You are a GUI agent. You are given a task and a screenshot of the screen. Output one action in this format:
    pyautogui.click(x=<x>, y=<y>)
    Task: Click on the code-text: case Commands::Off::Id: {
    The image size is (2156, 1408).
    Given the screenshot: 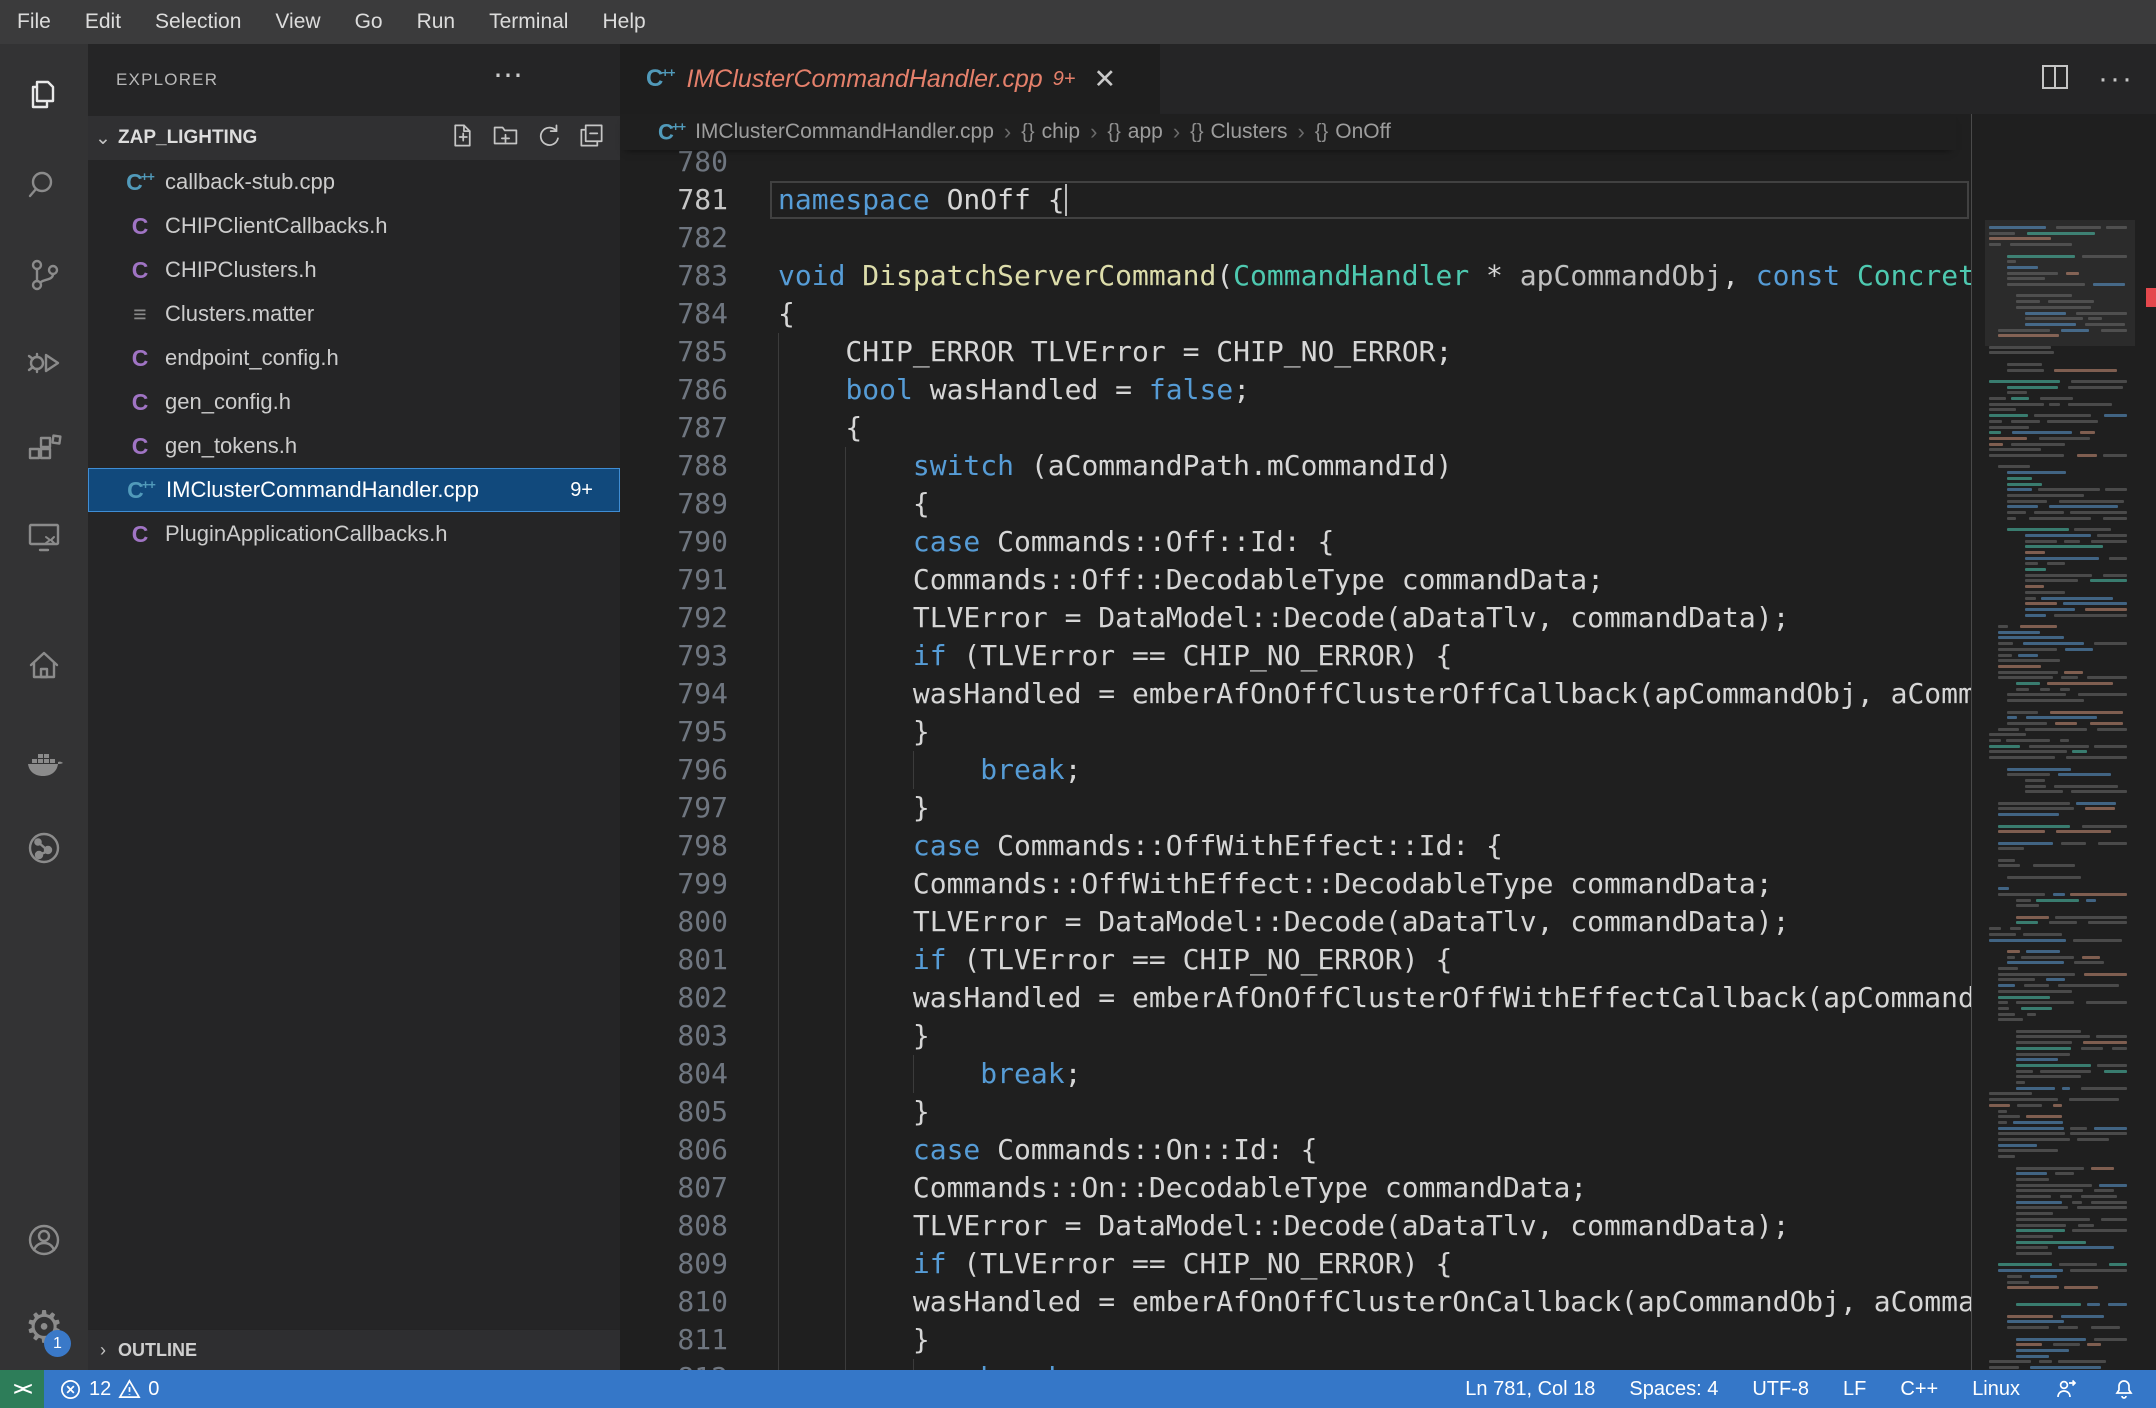 What is the action you would take?
    pyautogui.click(x=1123, y=541)
    